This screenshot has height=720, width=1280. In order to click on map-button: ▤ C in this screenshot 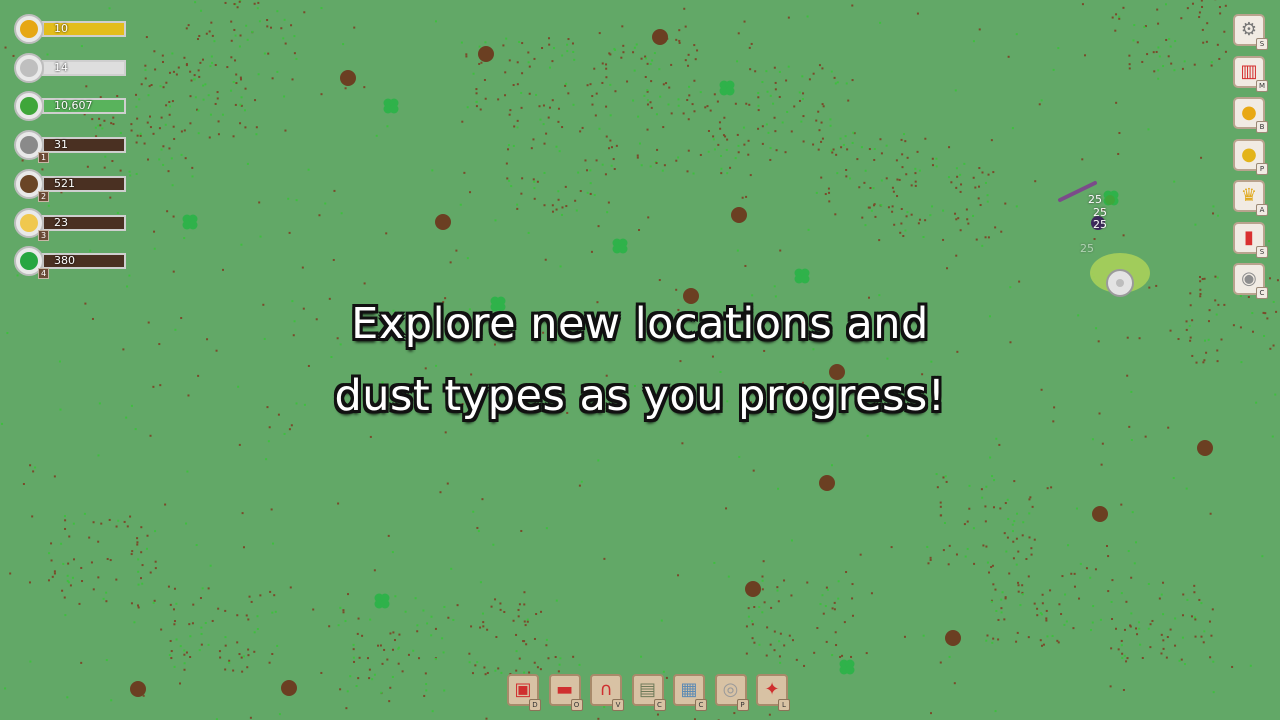, I will do `click(648, 692)`.